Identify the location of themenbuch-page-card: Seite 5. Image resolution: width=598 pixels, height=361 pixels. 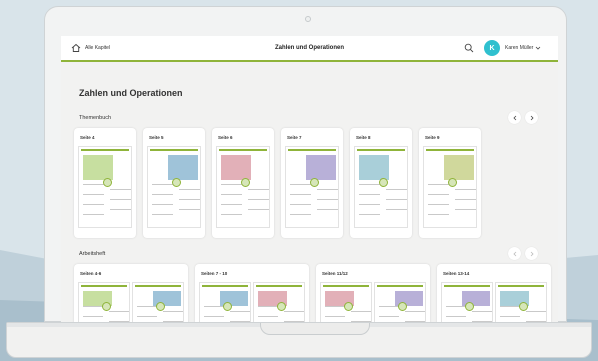
(174, 183).